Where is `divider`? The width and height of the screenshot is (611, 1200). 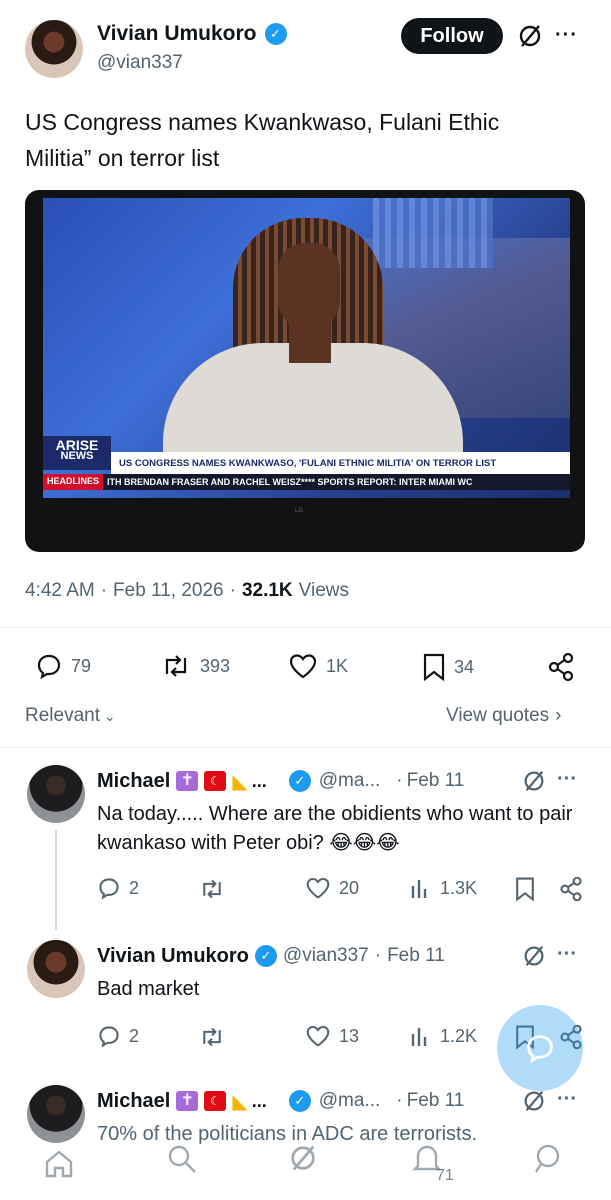
divider is located at coordinates (305, 627).